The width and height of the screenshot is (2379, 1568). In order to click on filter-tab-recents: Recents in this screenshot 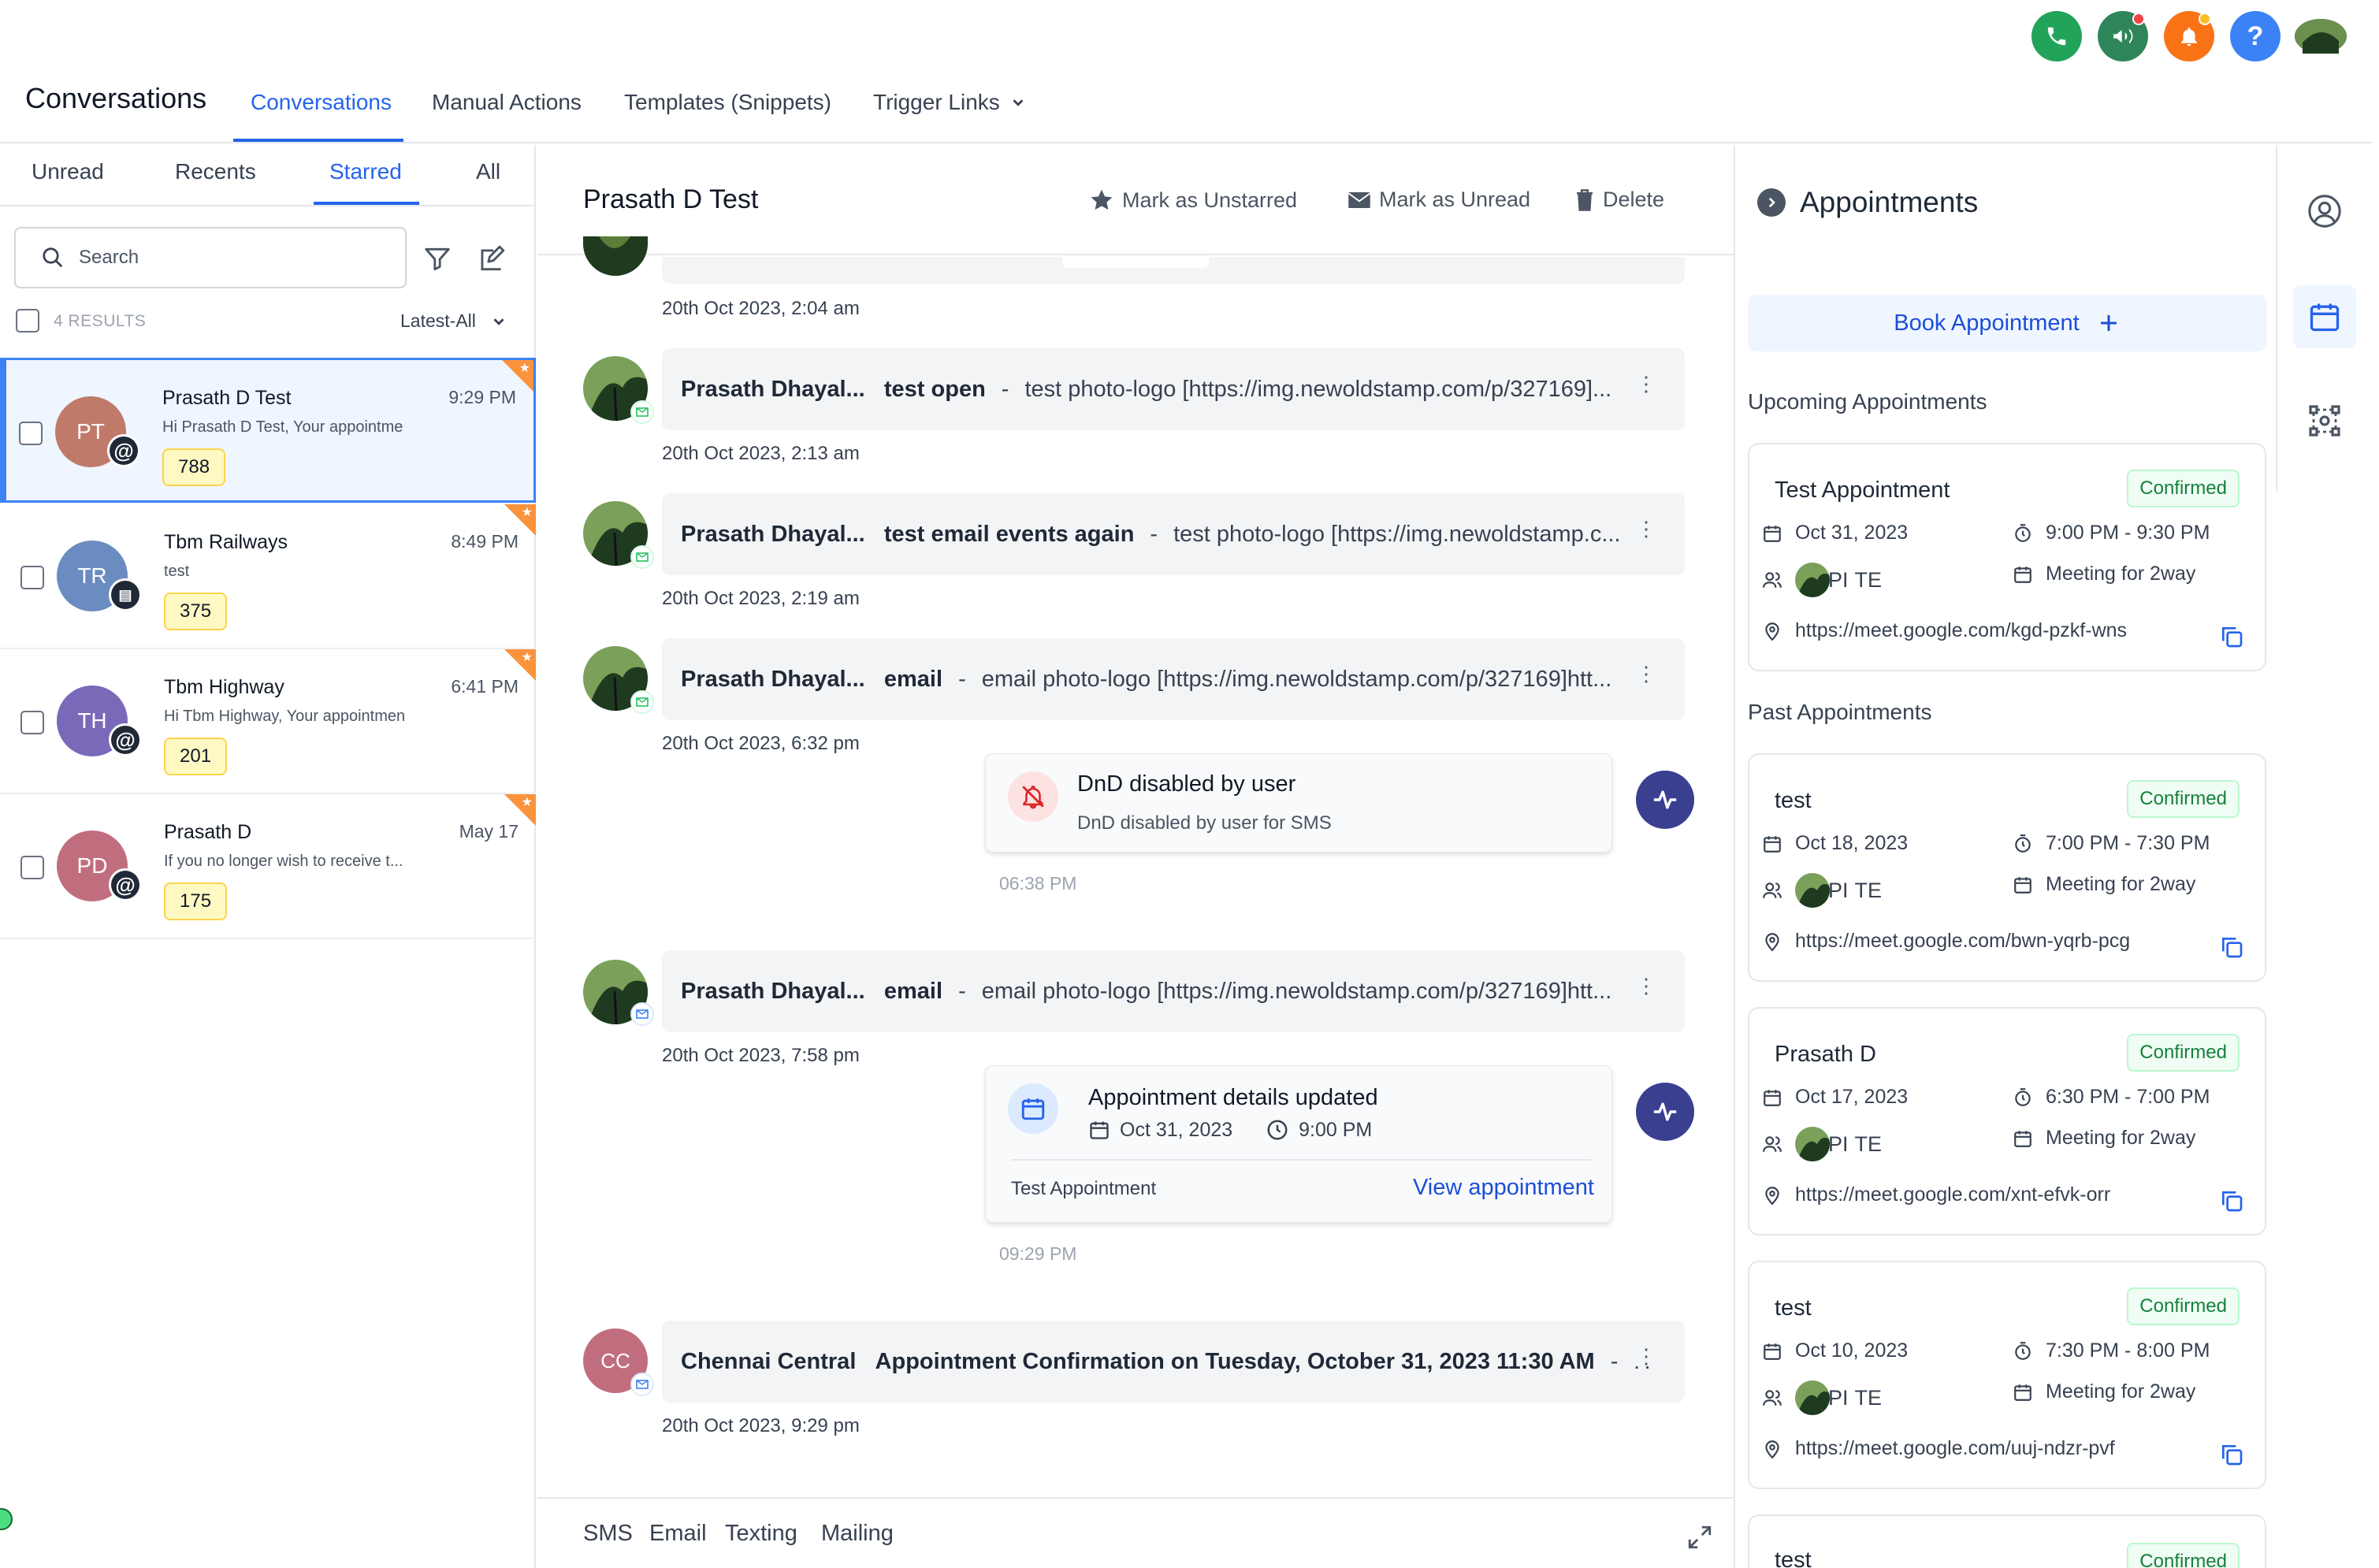, I will do `click(216, 171)`.